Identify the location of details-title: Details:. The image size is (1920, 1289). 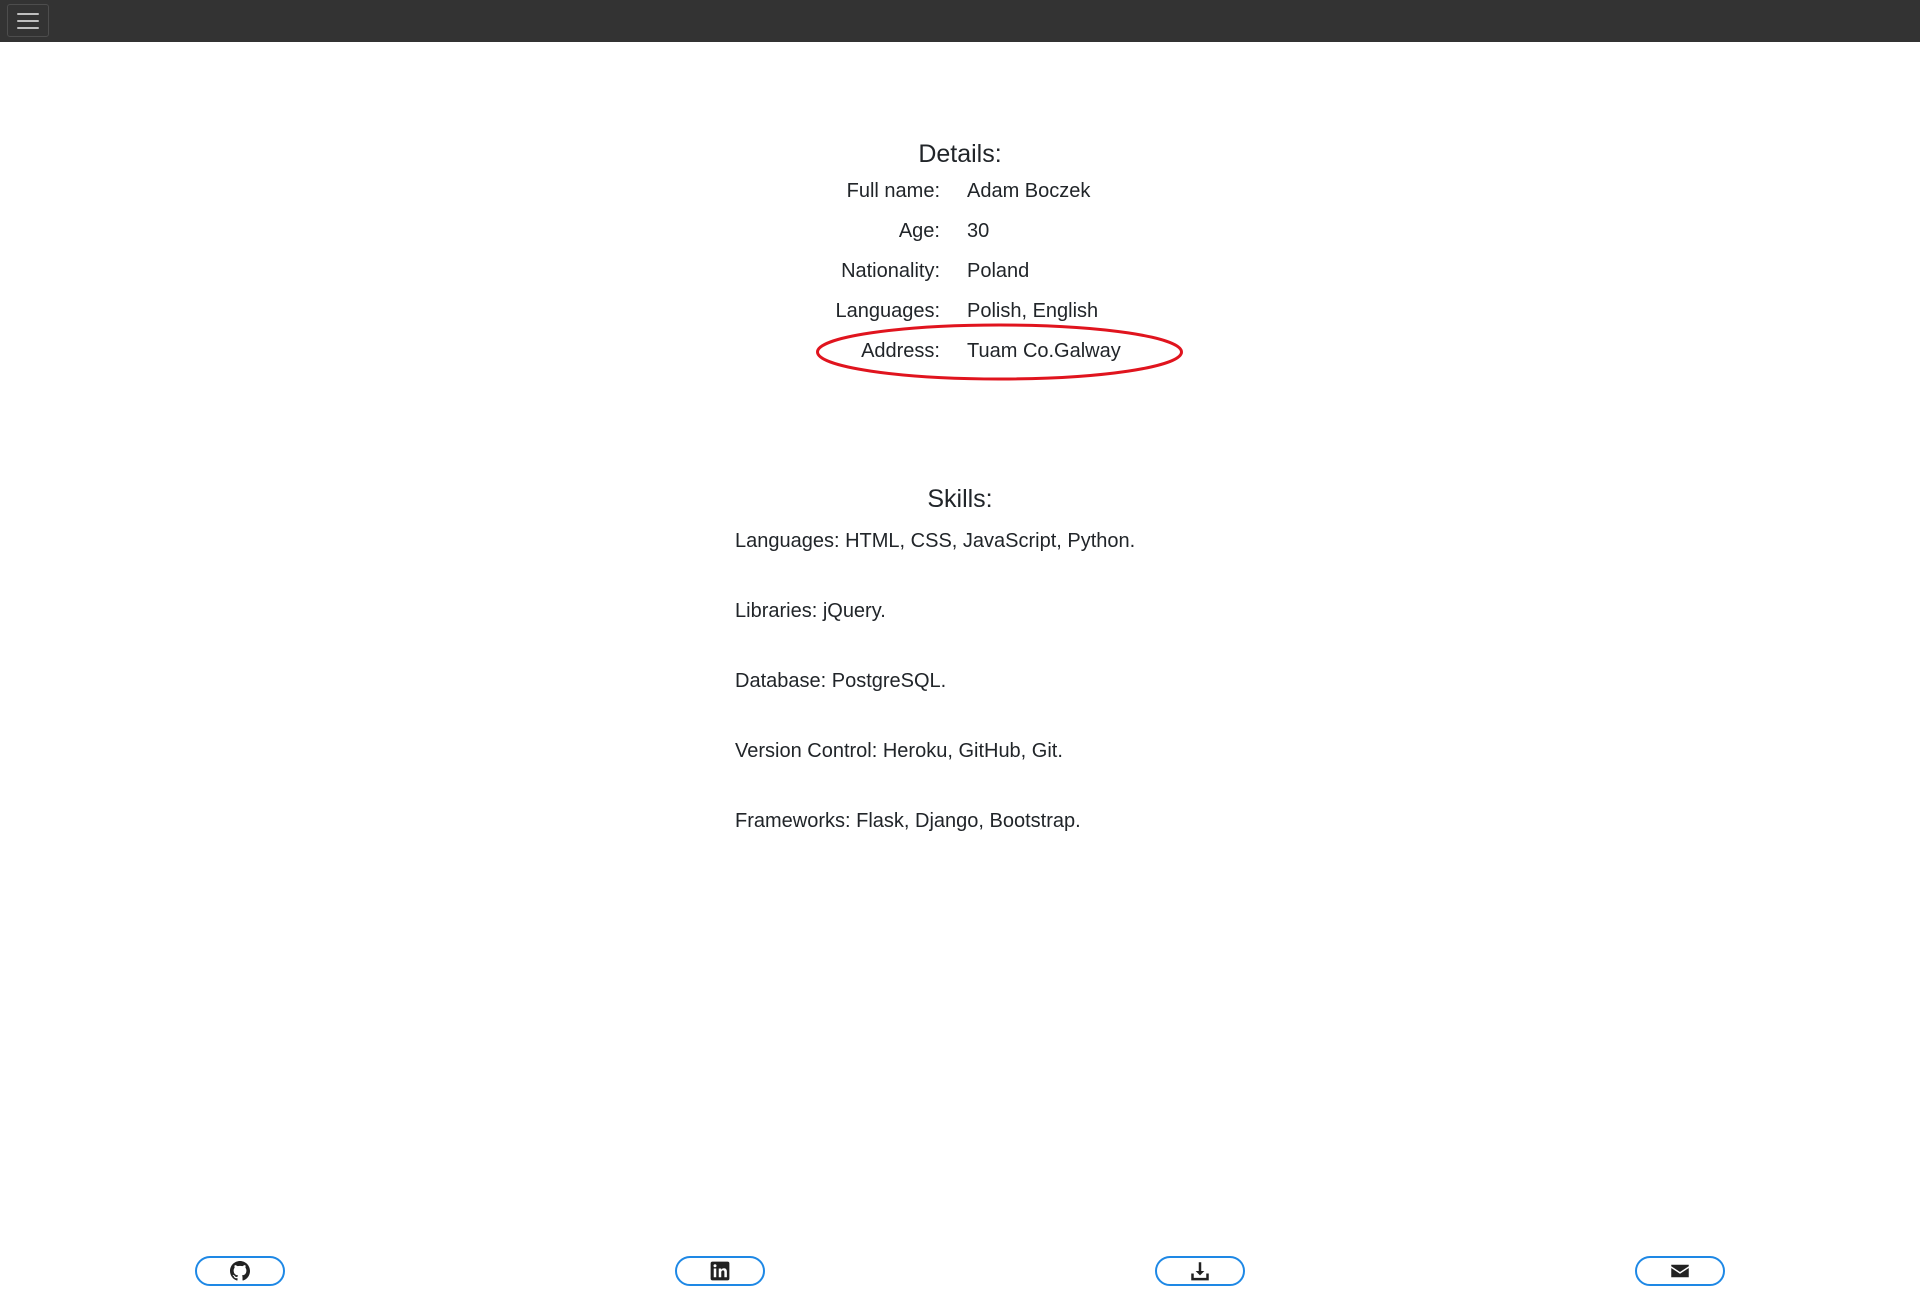
(960, 154).